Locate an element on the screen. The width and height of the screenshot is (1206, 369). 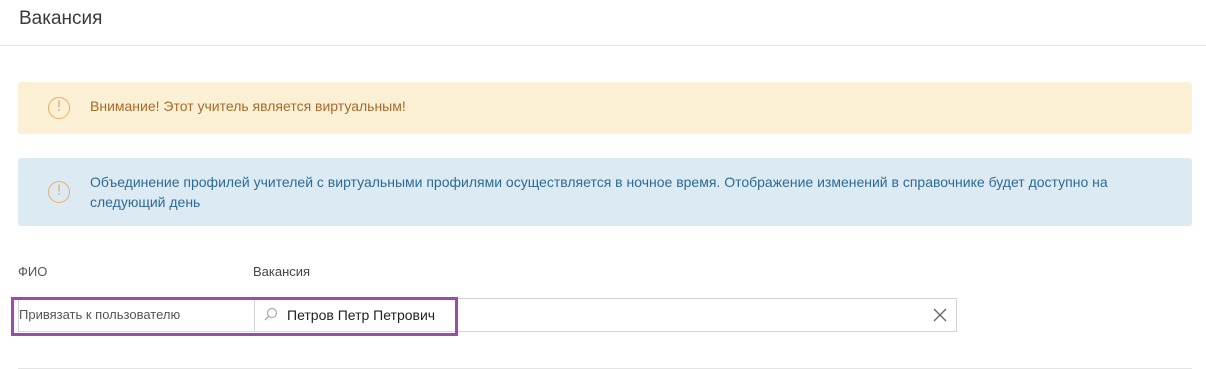
close-icon is located at coordinates (940, 315).